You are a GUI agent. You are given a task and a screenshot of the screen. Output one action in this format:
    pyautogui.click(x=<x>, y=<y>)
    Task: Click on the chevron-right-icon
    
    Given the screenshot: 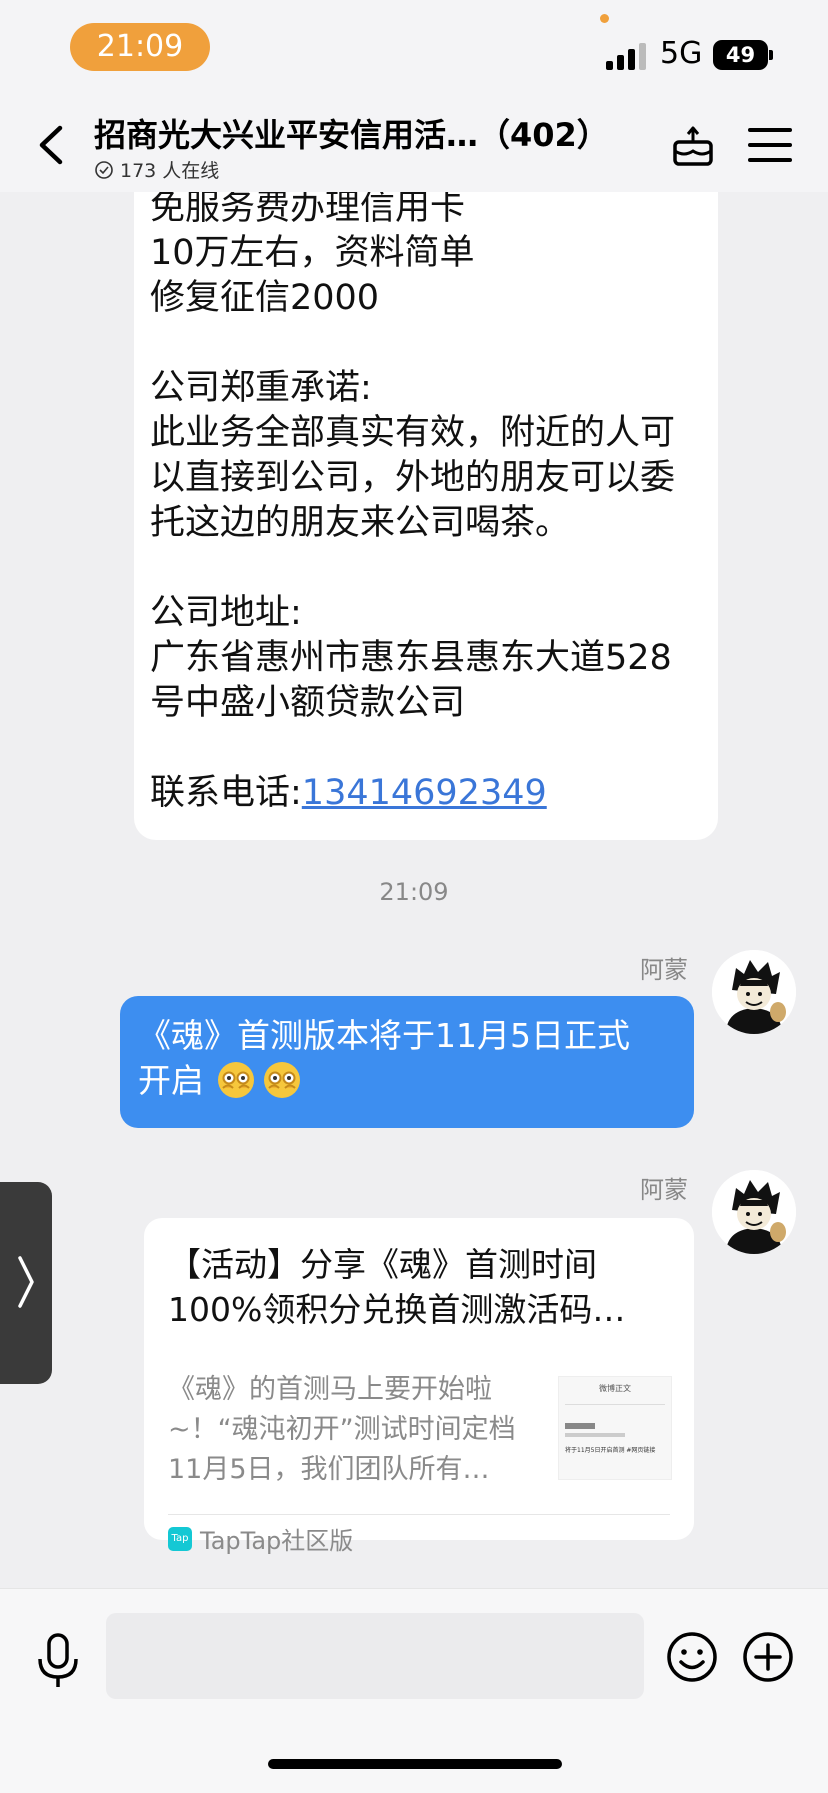 What is the action you would take?
    pyautogui.click(x=26, y=1282)
    